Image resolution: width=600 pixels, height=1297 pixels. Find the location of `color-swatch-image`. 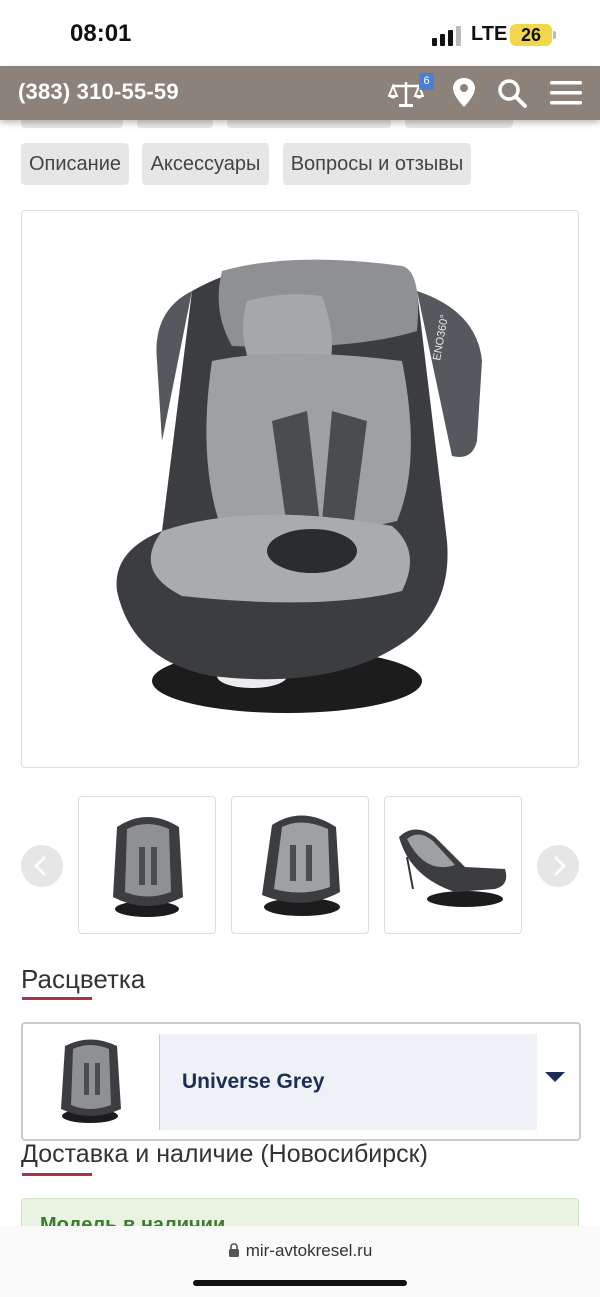

color-swatch-image is located at coordinates (91, 1081).